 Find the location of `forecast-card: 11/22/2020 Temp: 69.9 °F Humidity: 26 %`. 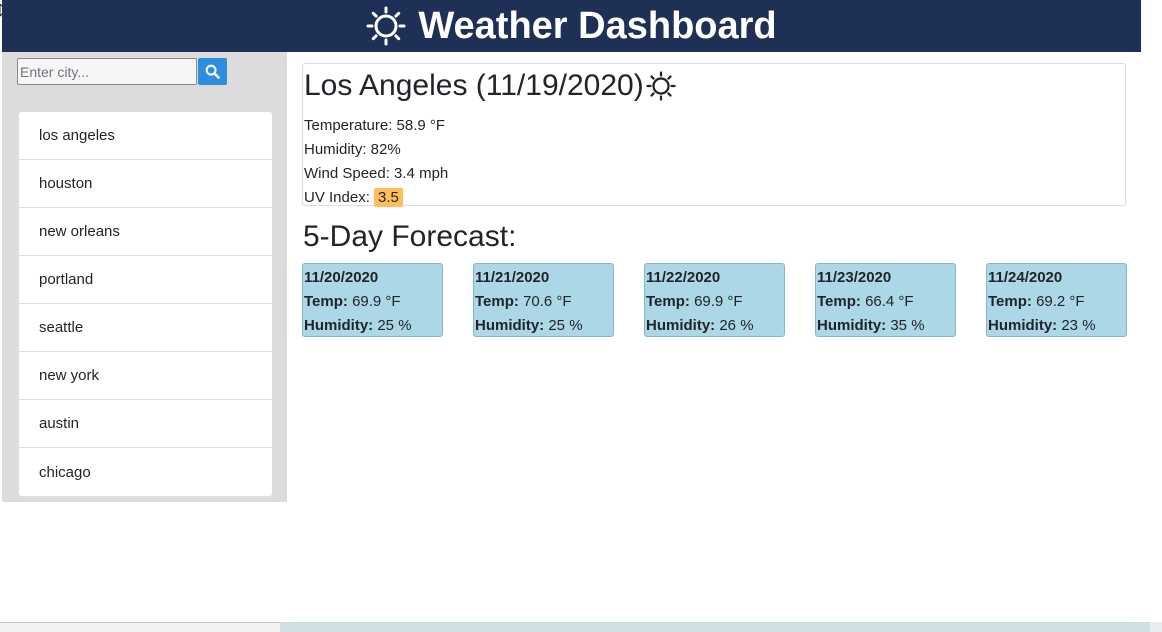

forecast-card: 11/22/2020 Temp: 69.9 °F Humidity: 26 % is located at coordinates (714, 300).